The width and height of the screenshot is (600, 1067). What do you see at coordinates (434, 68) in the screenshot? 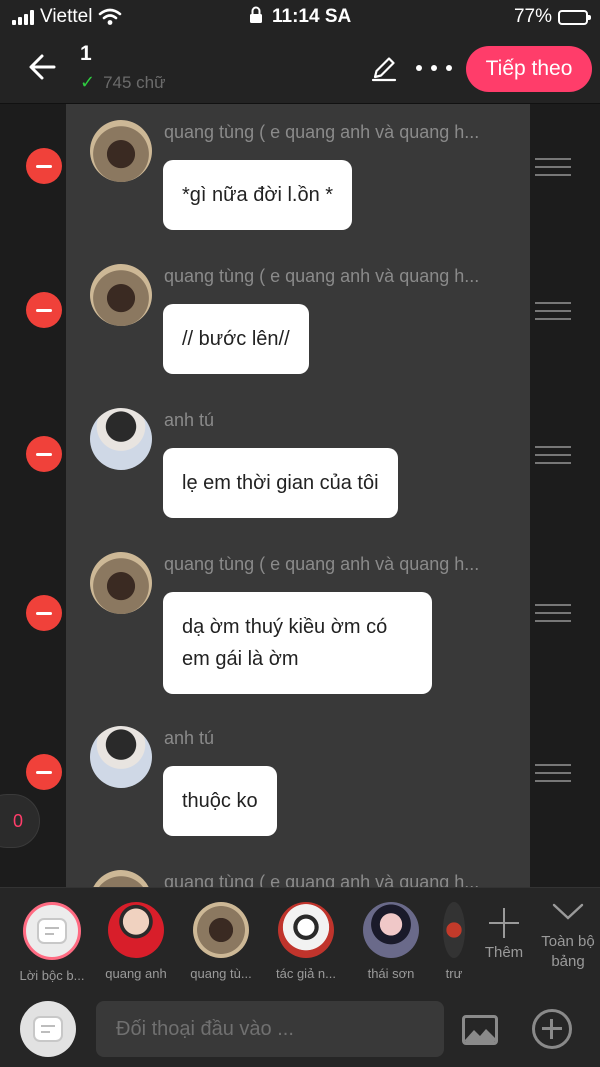
I see `more-options-icon` at bounding box center [434, 68].